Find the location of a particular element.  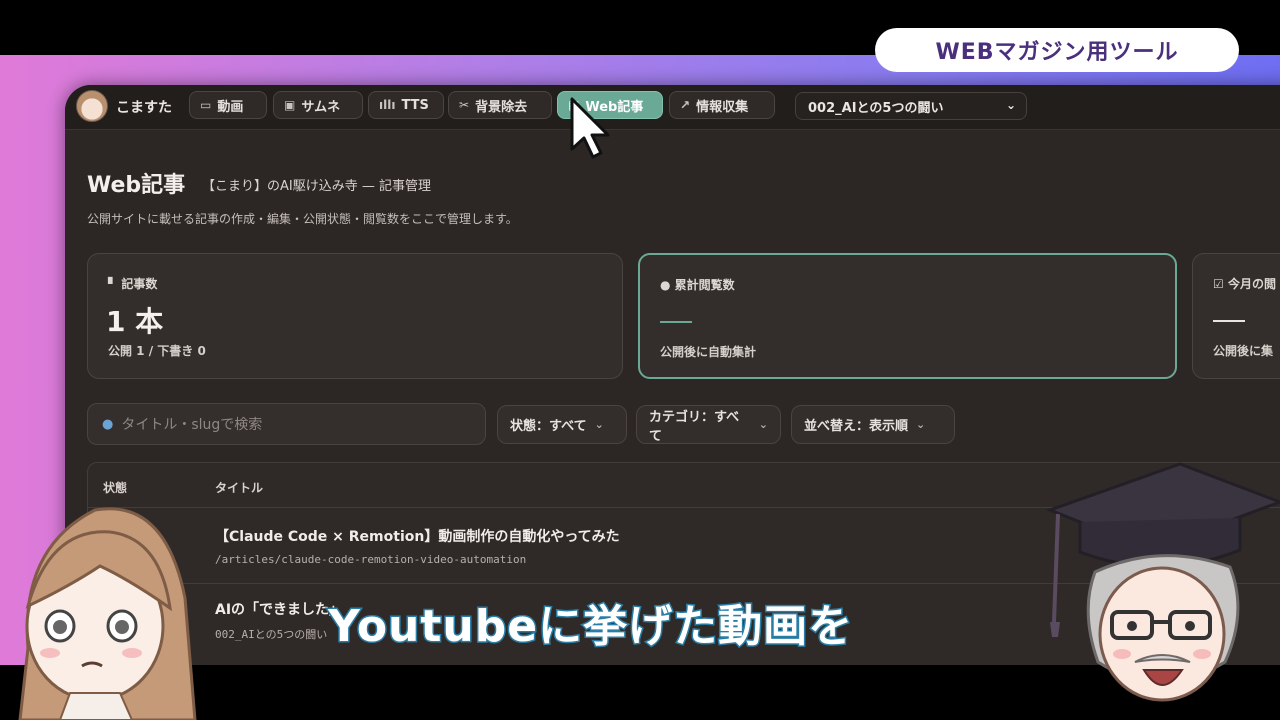

tab-info-collection: ↗ 情報収集 is located at coordinates (722, 105).